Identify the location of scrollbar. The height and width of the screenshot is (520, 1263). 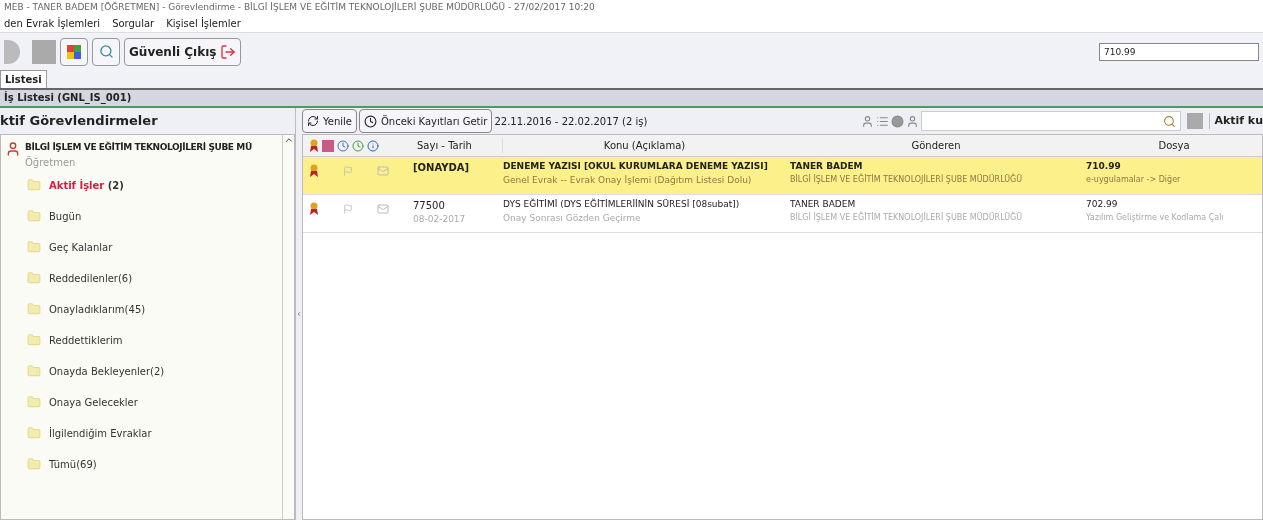
(288, 327).